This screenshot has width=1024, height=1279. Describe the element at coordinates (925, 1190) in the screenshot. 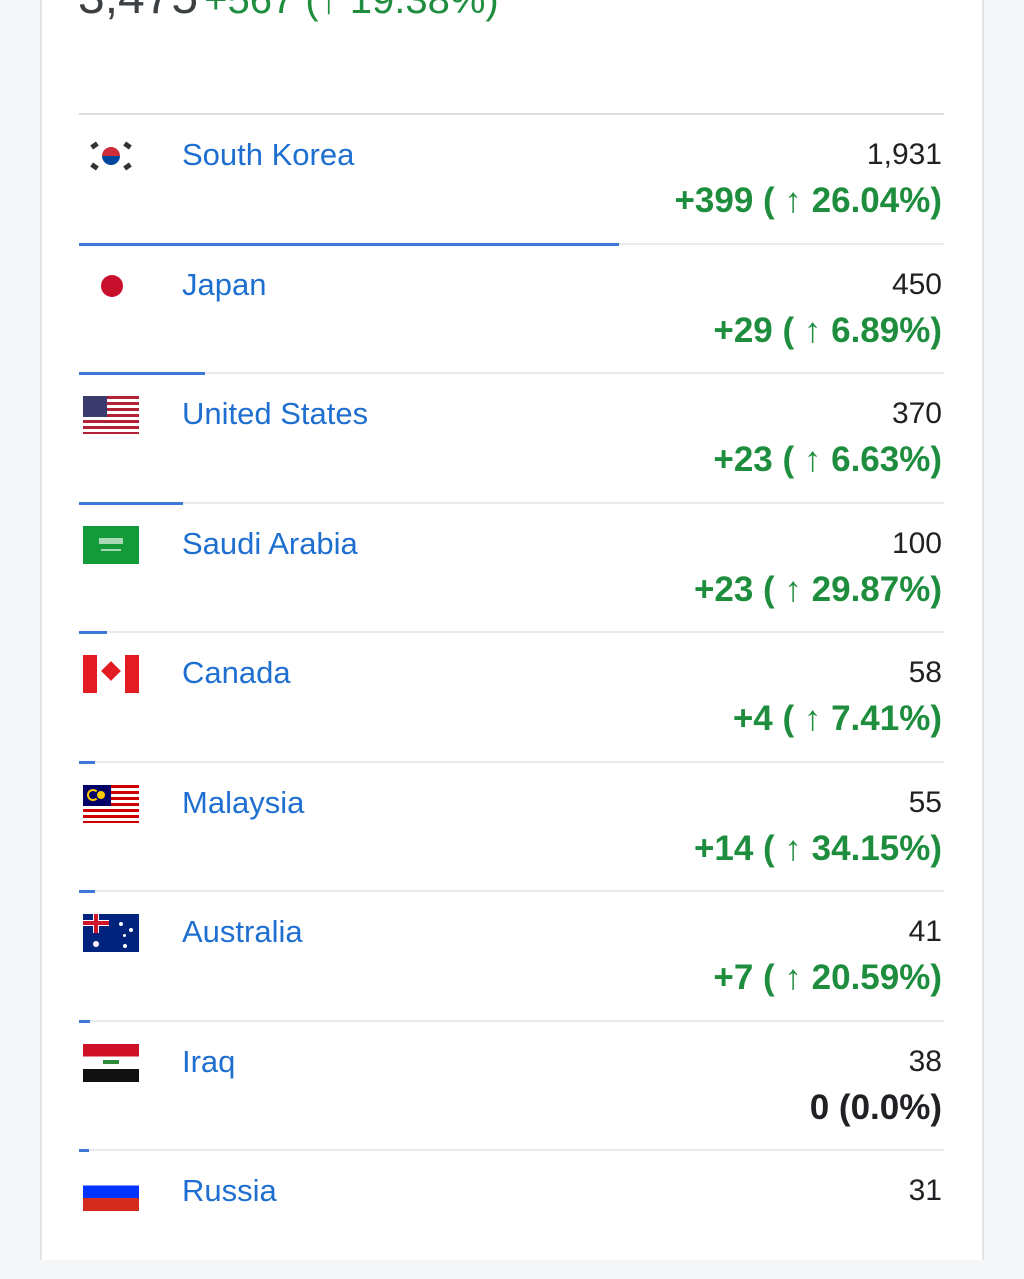

I see `country-value: 31` at that location.